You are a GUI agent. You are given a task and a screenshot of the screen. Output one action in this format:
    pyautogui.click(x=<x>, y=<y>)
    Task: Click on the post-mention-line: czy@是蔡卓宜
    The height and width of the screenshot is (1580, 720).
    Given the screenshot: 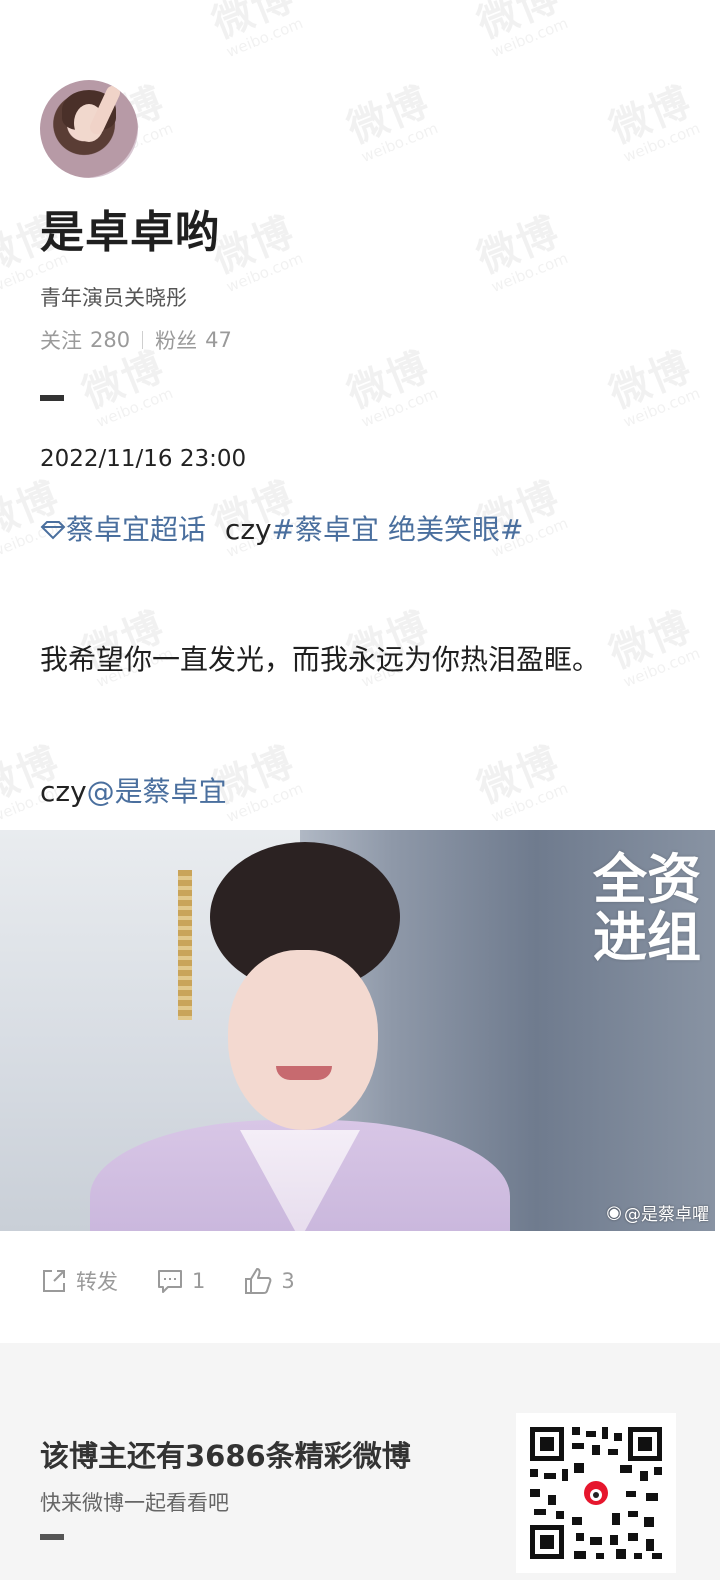 What is the action you would take?
    pyautogui.click(x=133, y=790)
    